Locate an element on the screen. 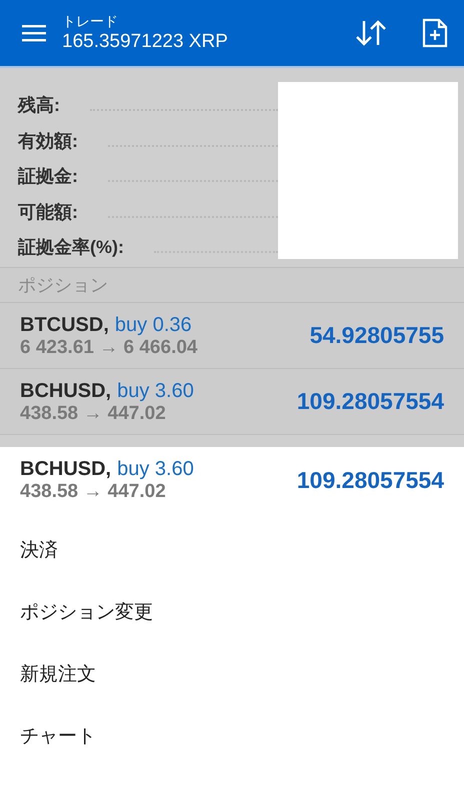 The image size is (464, 801). sort-arrows-icon is located at coordinates (371, 33).